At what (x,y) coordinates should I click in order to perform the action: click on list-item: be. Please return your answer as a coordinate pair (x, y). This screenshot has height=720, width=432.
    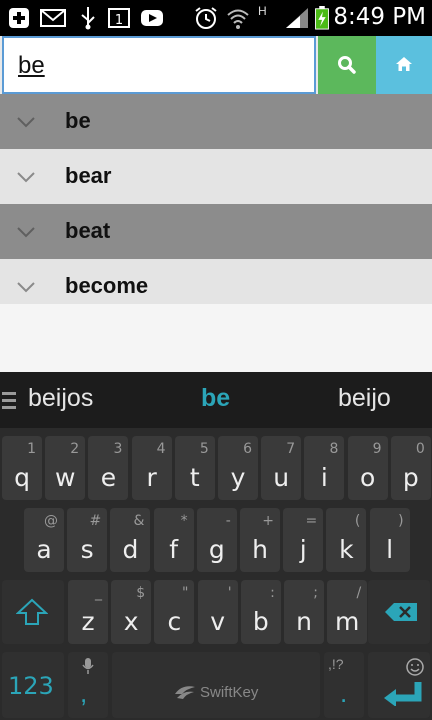
    Looking at the image, I should click on (216, 121).